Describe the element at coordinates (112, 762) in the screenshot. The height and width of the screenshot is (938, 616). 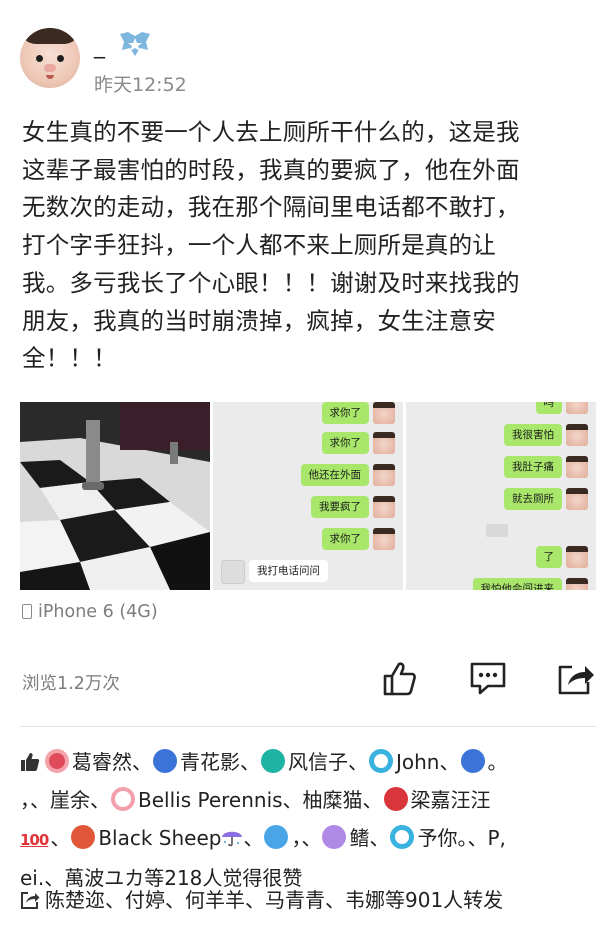
I see `liker-name: 葛睿然、` at that location.